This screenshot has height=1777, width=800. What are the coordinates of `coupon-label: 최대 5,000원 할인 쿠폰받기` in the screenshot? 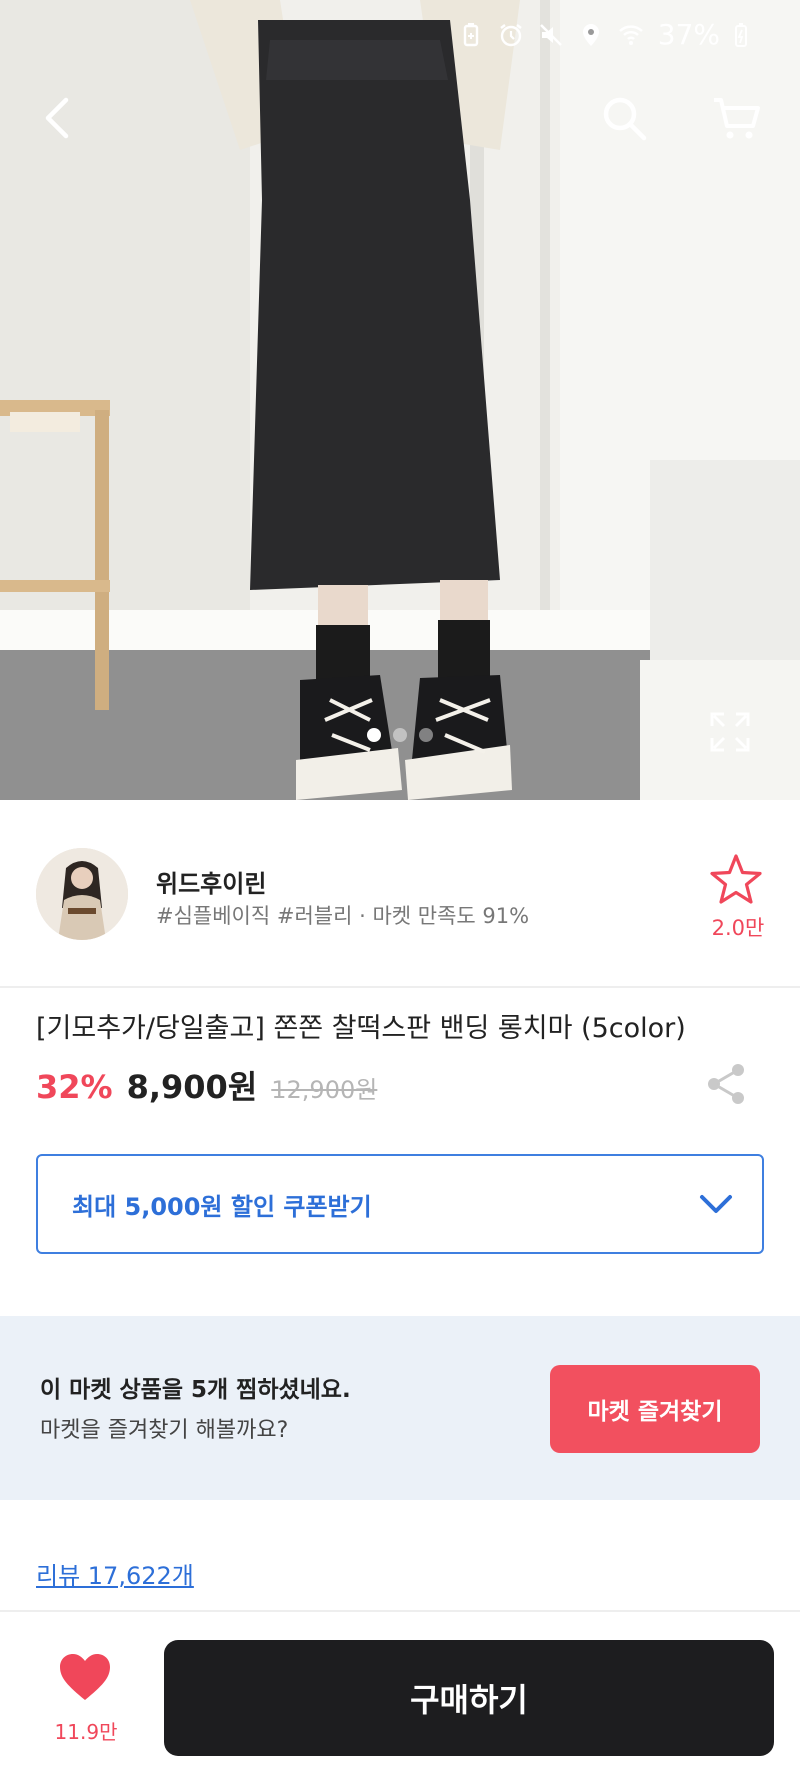 It's located at (222, 1206).